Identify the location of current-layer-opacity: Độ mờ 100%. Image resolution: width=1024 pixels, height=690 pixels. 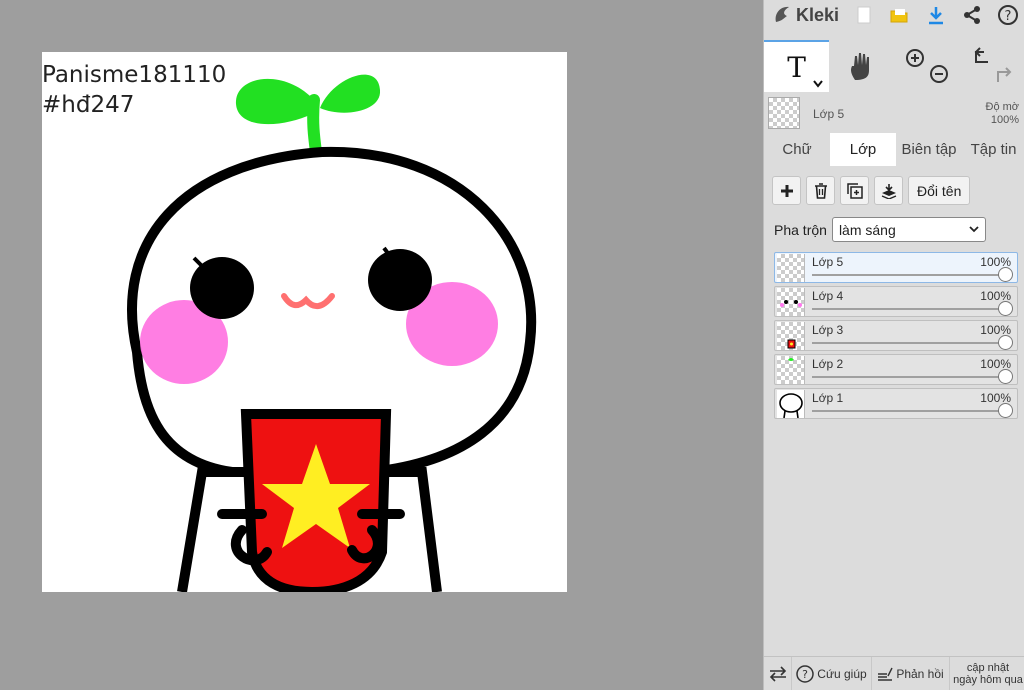
(1003, 114).